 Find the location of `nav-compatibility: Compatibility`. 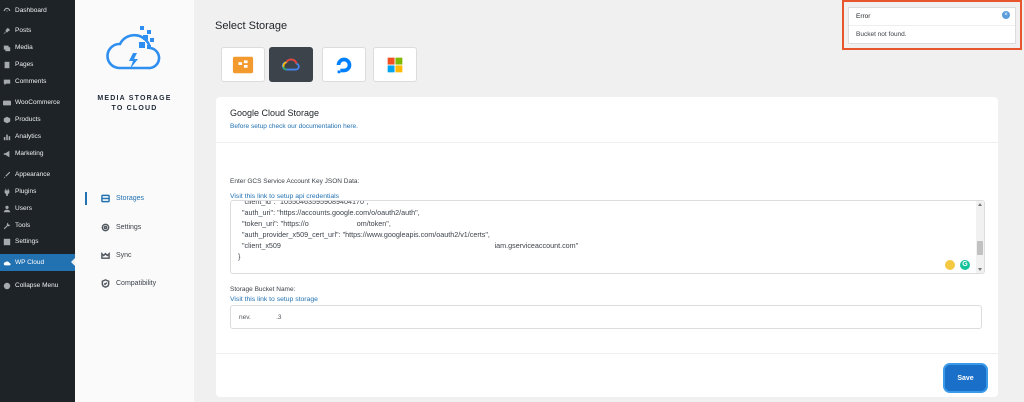

nav-compatibility: Compatibility is located at coordinates (128, 283).